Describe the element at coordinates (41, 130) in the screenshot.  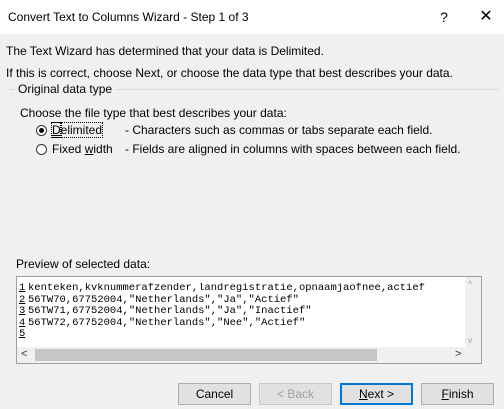
I see `delimited-radio` at that location.